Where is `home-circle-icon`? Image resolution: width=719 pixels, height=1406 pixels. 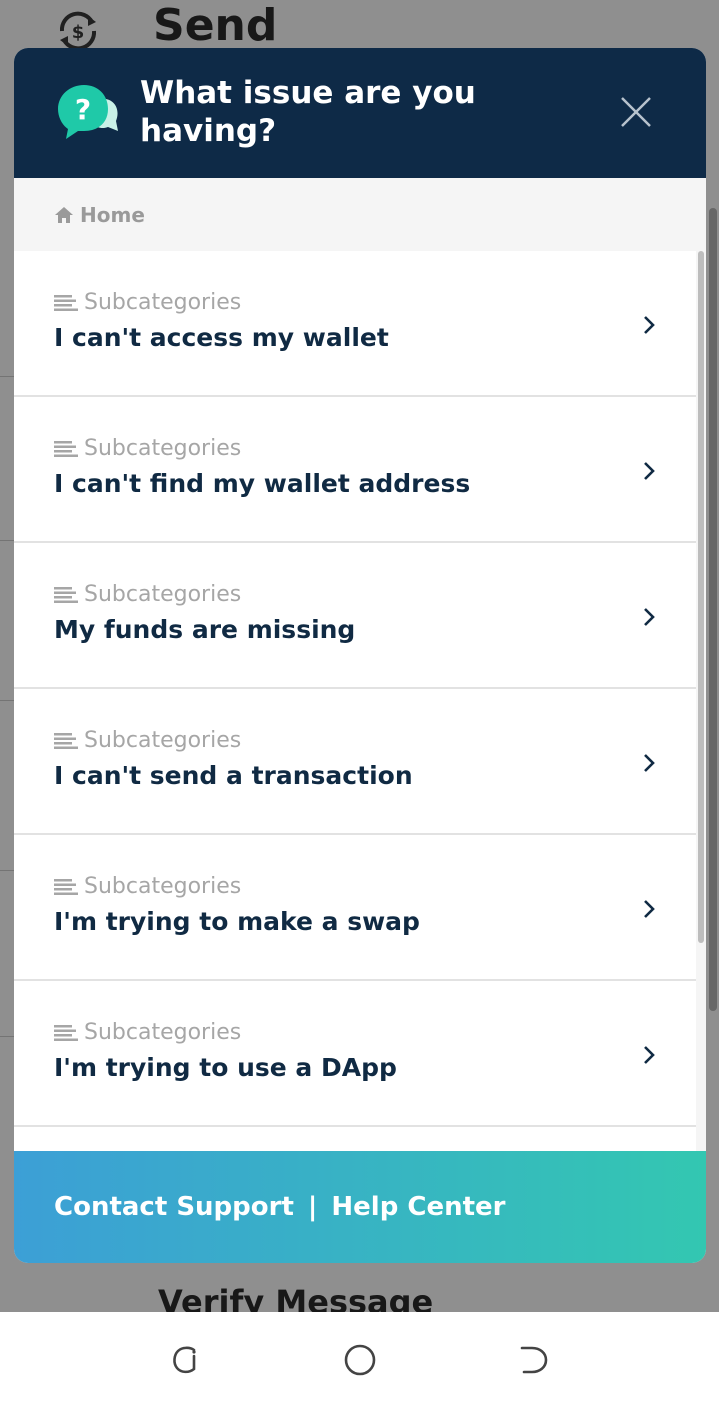 home-circle-icon is located at coordinates (360, 1360).